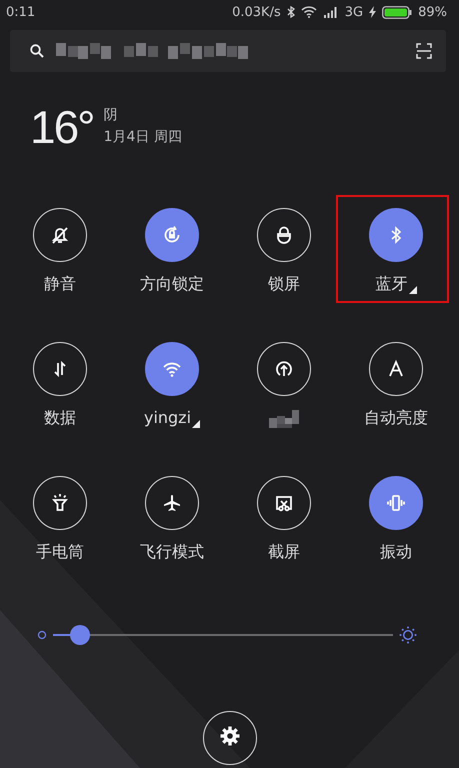 The image size is (459, 768). What do you see at coordinates (424, 51) in the screenshot?
I see `scan-icon` at bounding box center [424, 51].